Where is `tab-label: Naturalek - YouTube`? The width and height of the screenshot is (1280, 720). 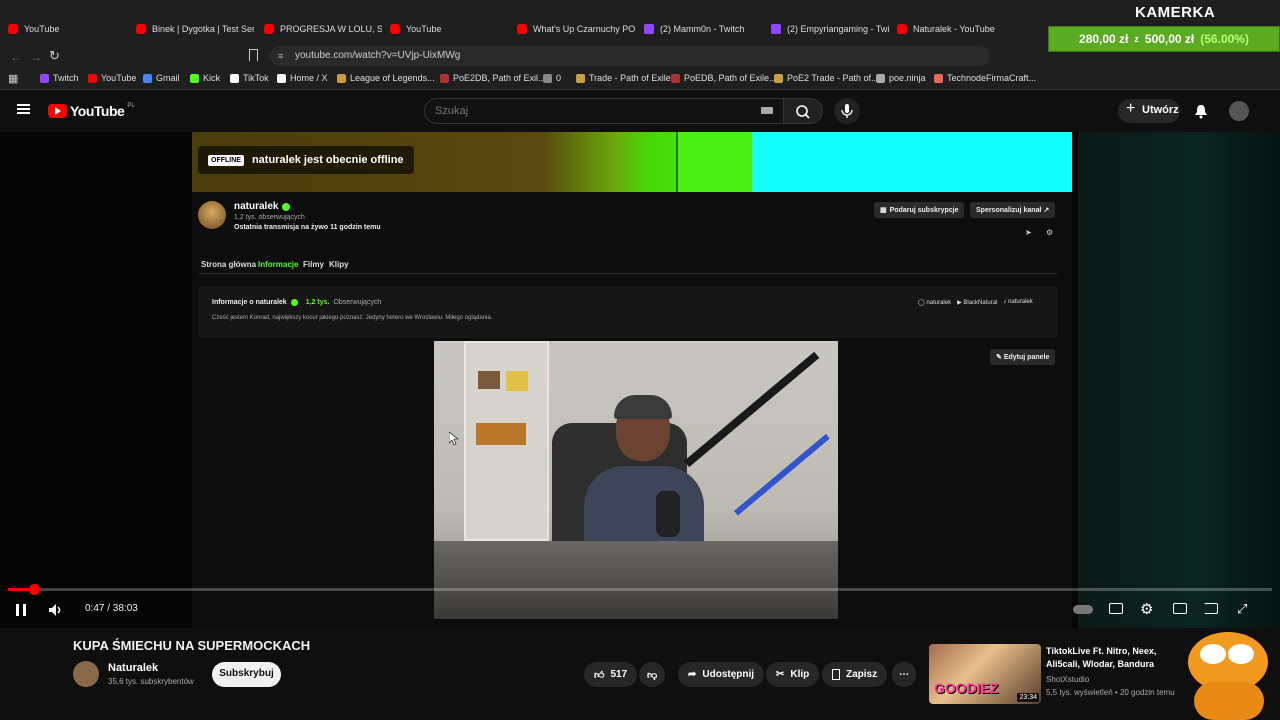 tab-label: Naturalek - YouTube is located at coordinates (954, 29).